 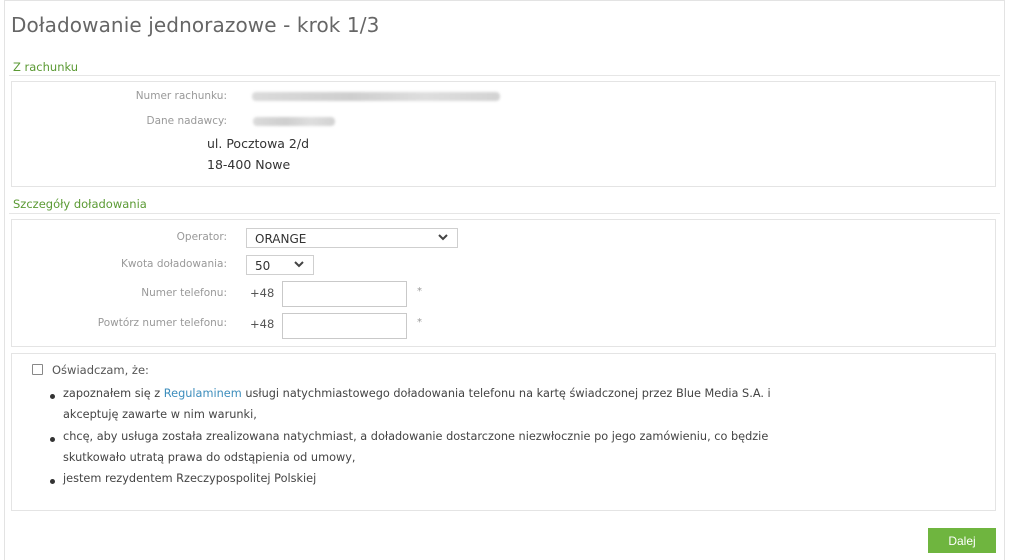 I want to click on amount-select: 50, so click(x=280, y=265).